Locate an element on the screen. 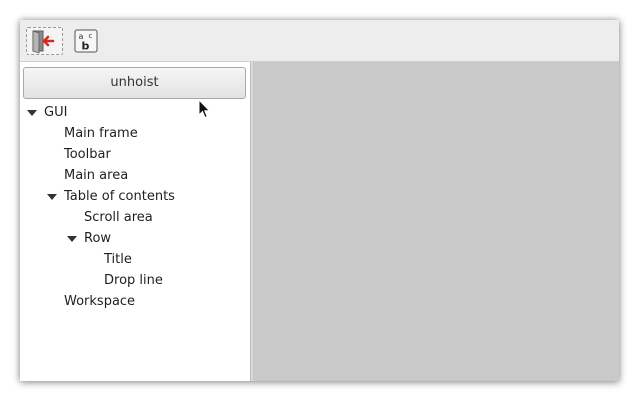 Image resolution: width=639 pixels, height=401 pixels. unhoist-button: unhoist is located at coordinates (134, 83).